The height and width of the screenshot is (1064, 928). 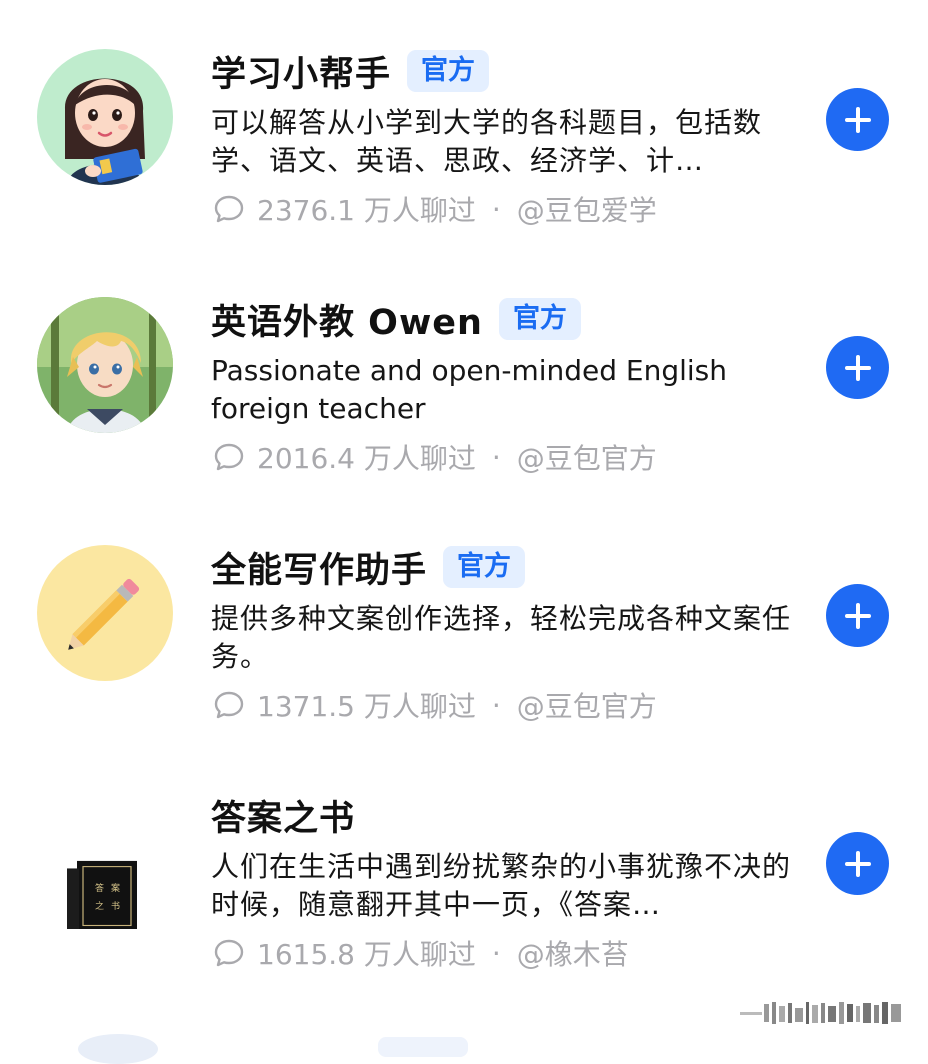 I want to click on bot-author: @橡木苔, so click(x=573, y=953).